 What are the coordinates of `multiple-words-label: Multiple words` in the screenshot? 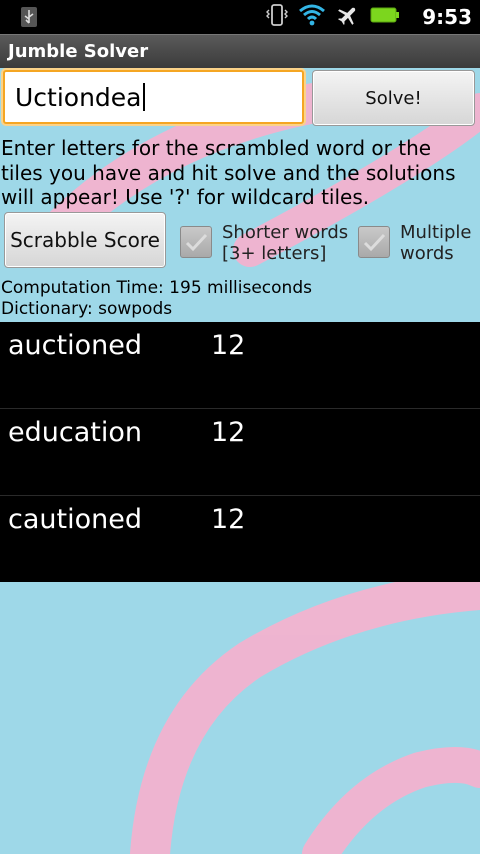 It's located at (436, 243).